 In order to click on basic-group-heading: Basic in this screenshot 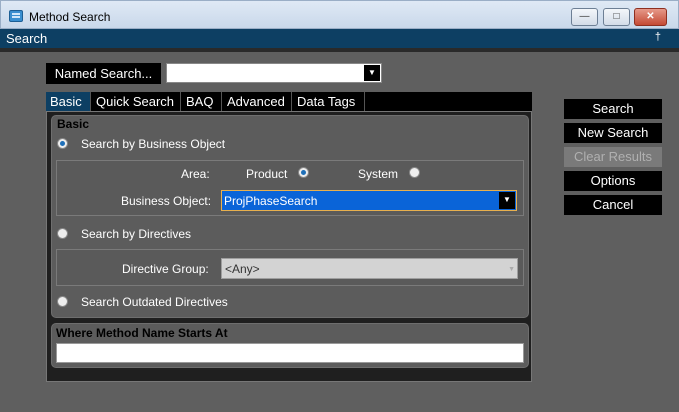, I will do `click(73, 124)`.